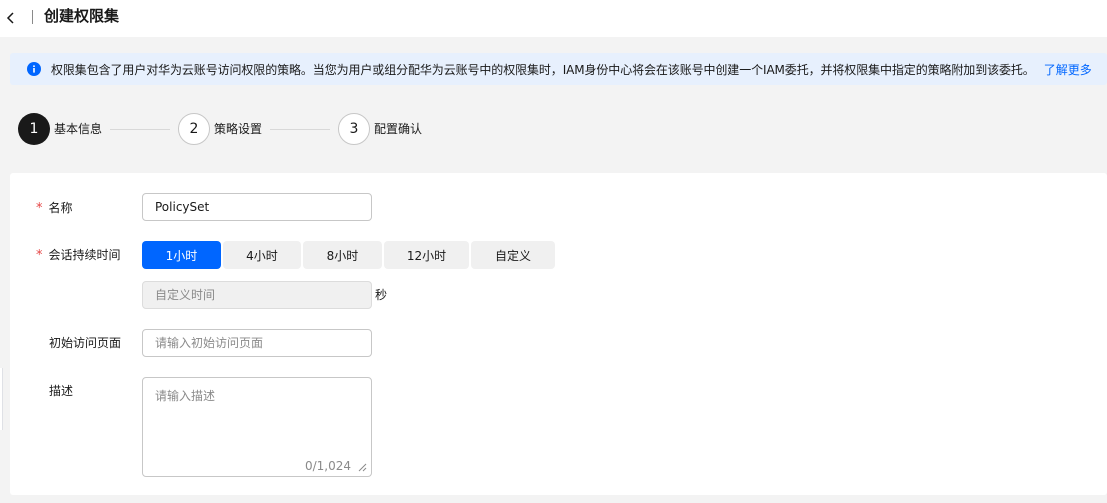 The height and width of the screenshot is (503, 1107). What do you see at coordinates (238, 129) in the screenshot?
I see `step-2-label: 策略设置` at bounding box center [238, 129].